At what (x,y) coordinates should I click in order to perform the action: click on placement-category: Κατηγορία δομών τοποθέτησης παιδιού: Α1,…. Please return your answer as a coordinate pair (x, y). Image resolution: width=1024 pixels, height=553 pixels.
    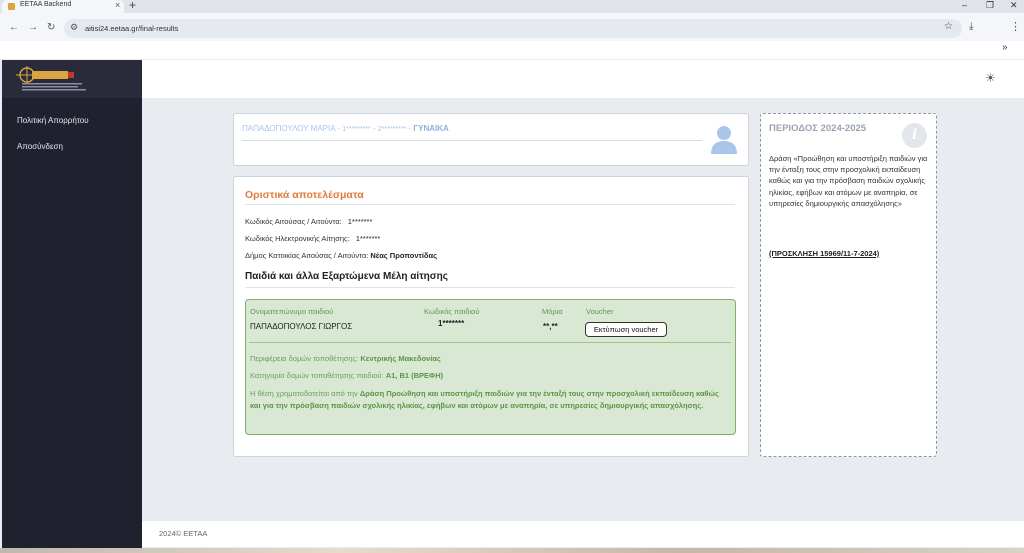
    Looking at the image, I should click on (346, 375).